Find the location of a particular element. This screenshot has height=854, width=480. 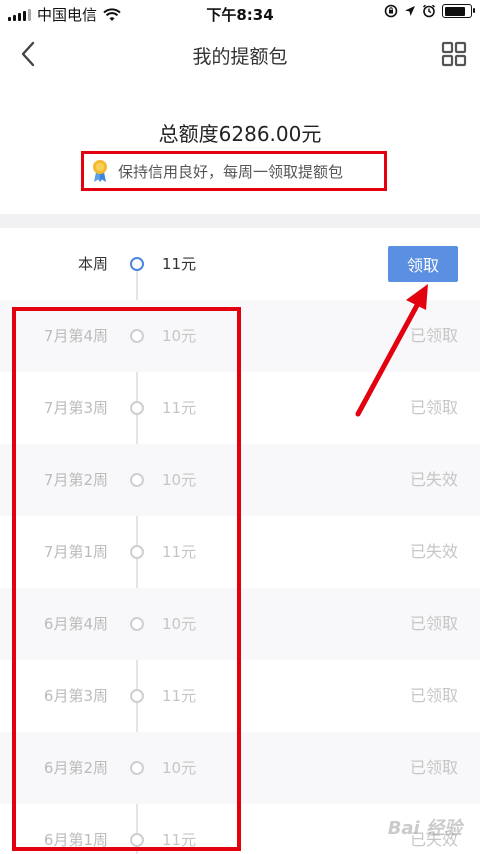

week-label: 7月第3周 is located at coordinates (75, 408).